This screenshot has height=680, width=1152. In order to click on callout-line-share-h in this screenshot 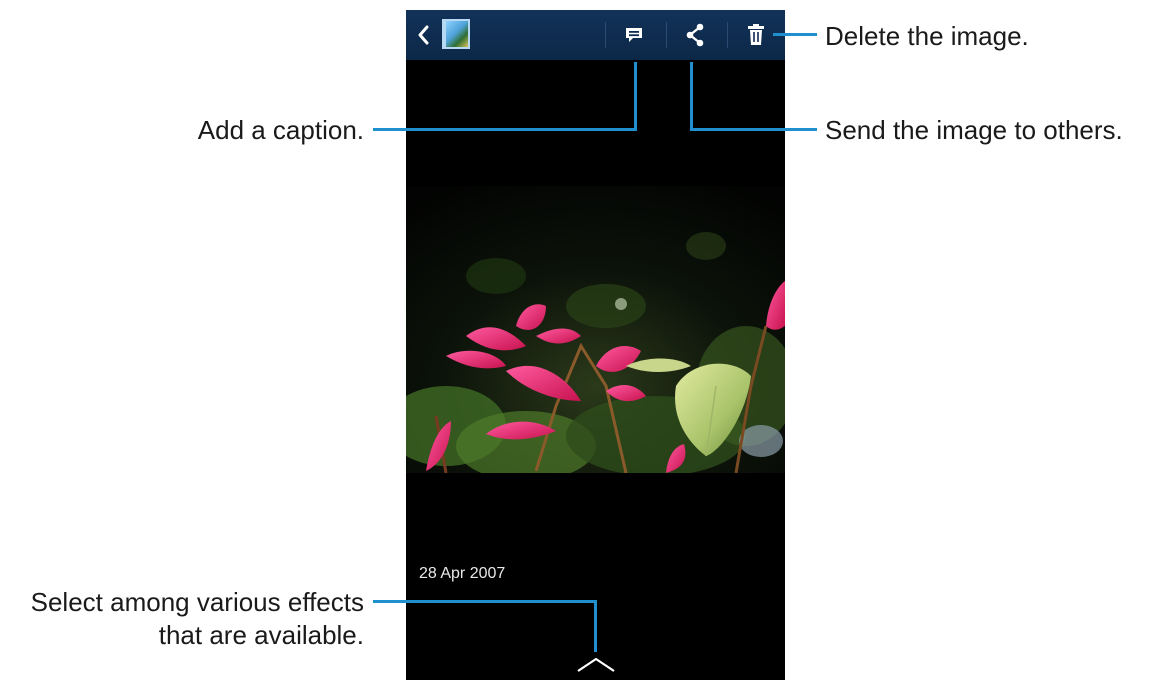, I will do `click(753, 129)`.